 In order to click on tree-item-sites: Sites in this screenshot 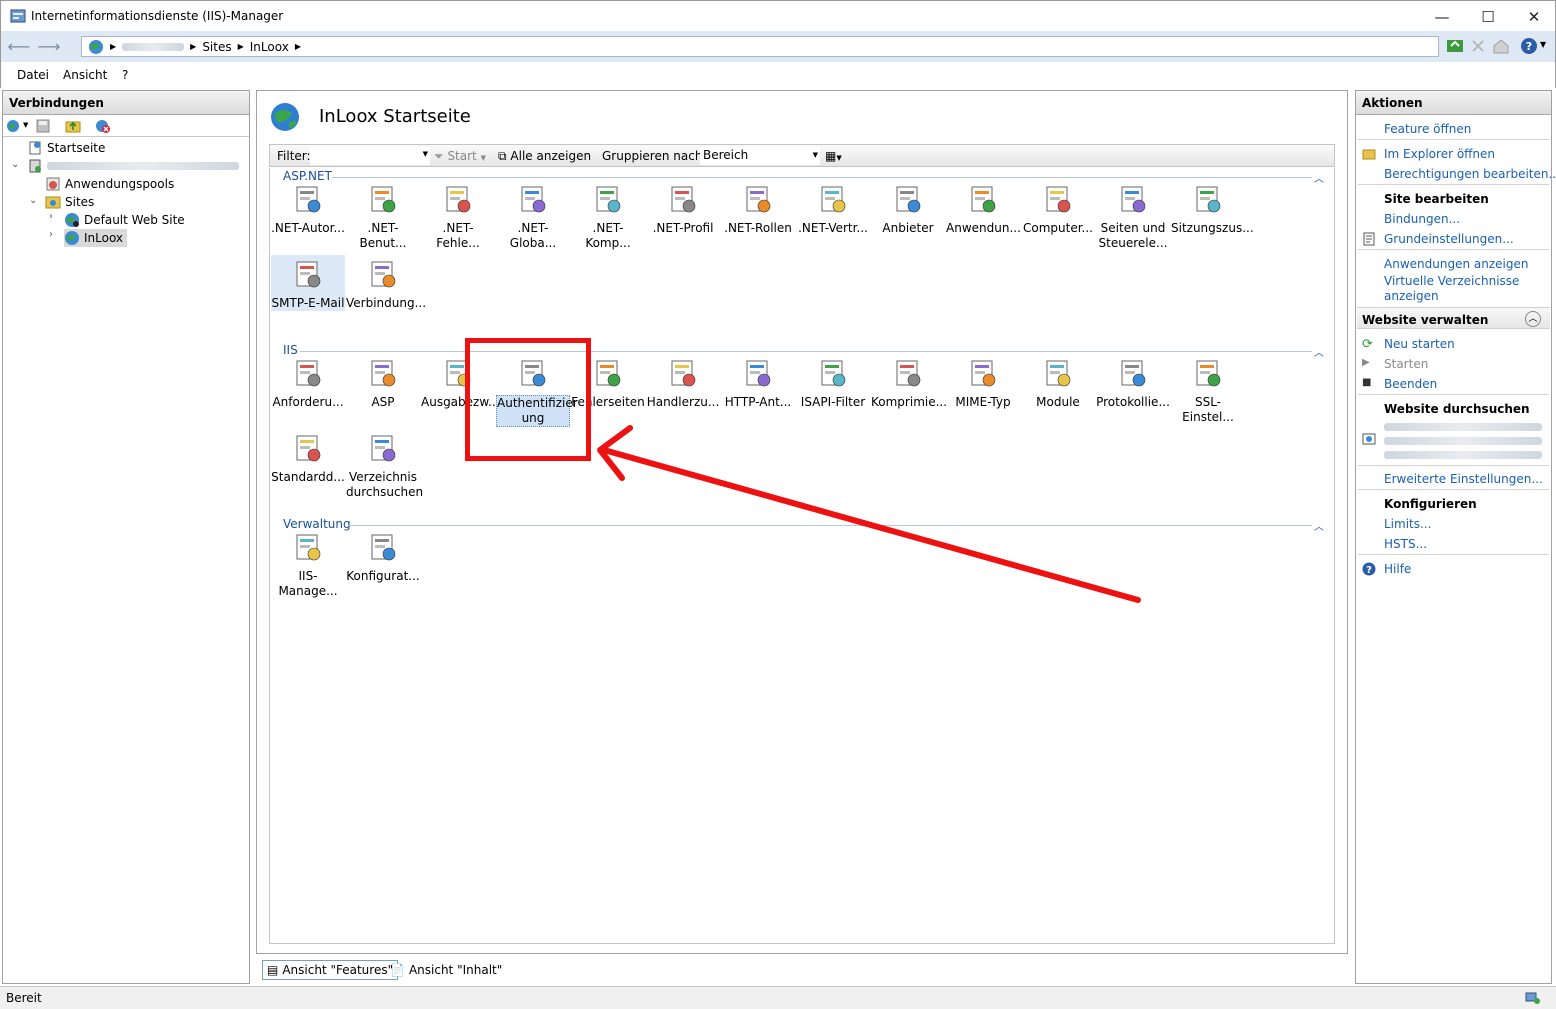, I will do `click(69, 202)`.